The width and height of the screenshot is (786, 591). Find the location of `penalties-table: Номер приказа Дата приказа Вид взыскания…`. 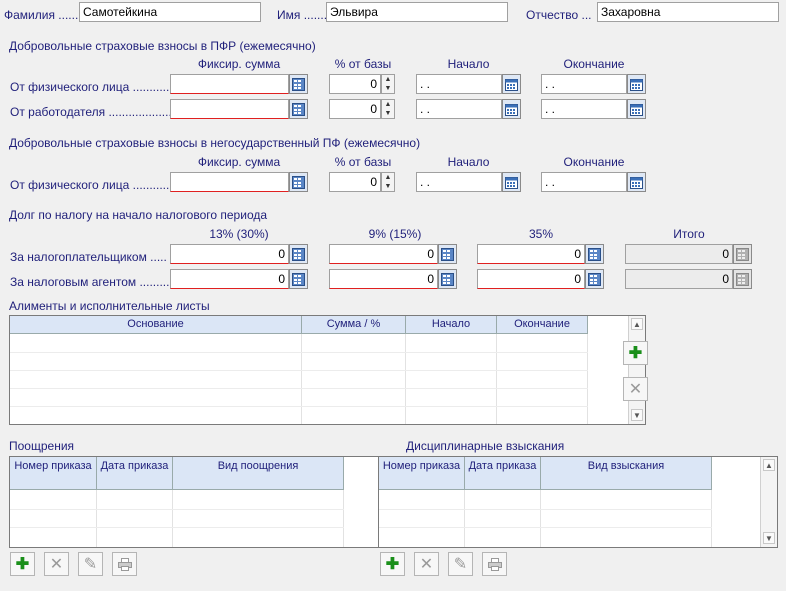

penalties-table: Номер приказа Дата приказа Вид взыскания… is located at coordinates (578, 502).